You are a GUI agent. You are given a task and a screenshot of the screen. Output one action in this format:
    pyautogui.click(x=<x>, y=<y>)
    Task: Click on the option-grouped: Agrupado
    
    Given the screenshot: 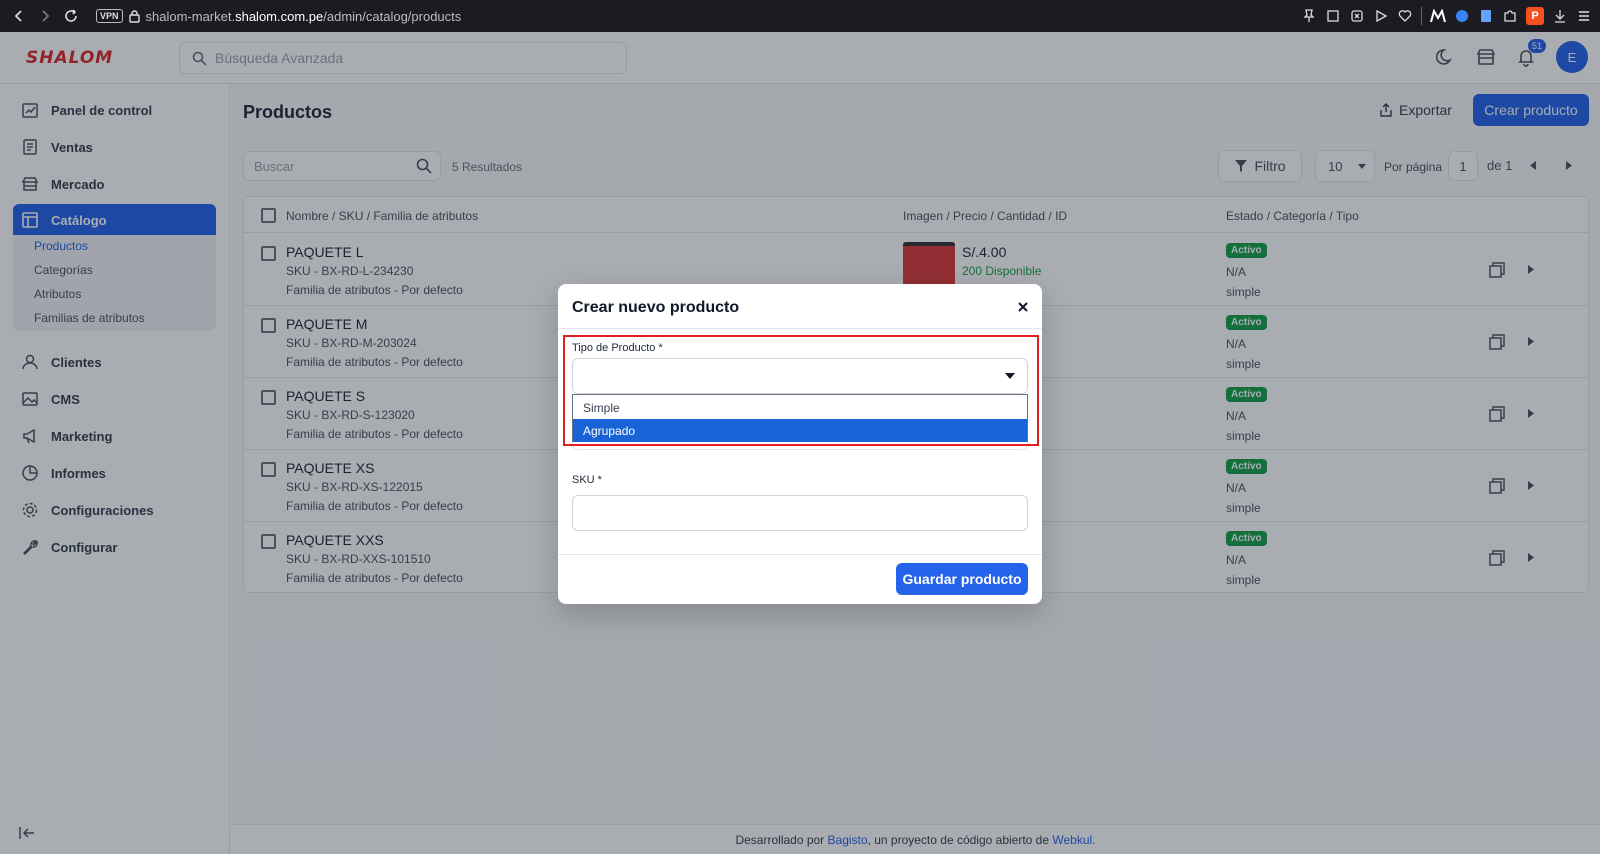 What is the action you would take?
    pyautogui.click(x=800, y=430)
    